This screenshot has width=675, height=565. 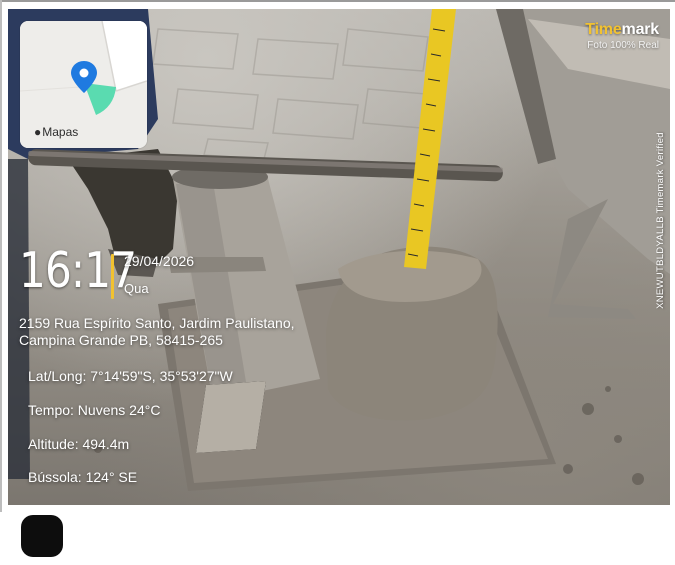 I want to click on stamp-compass: Bússola: 124° SE, so click(x=83, y=477).